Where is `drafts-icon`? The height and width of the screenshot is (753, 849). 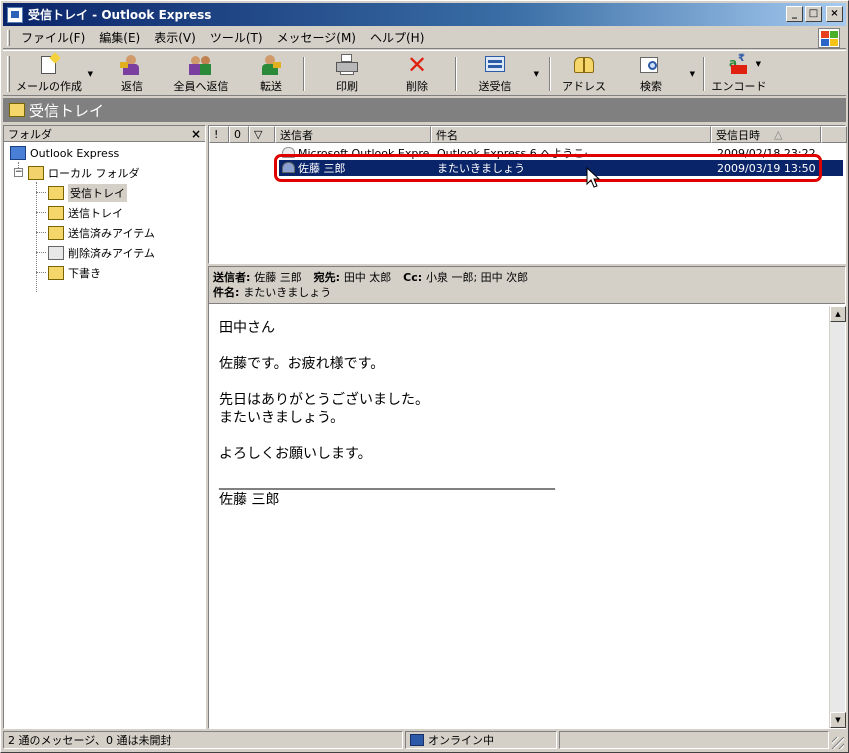
drafts-icon is located at coordinates (56, 273).